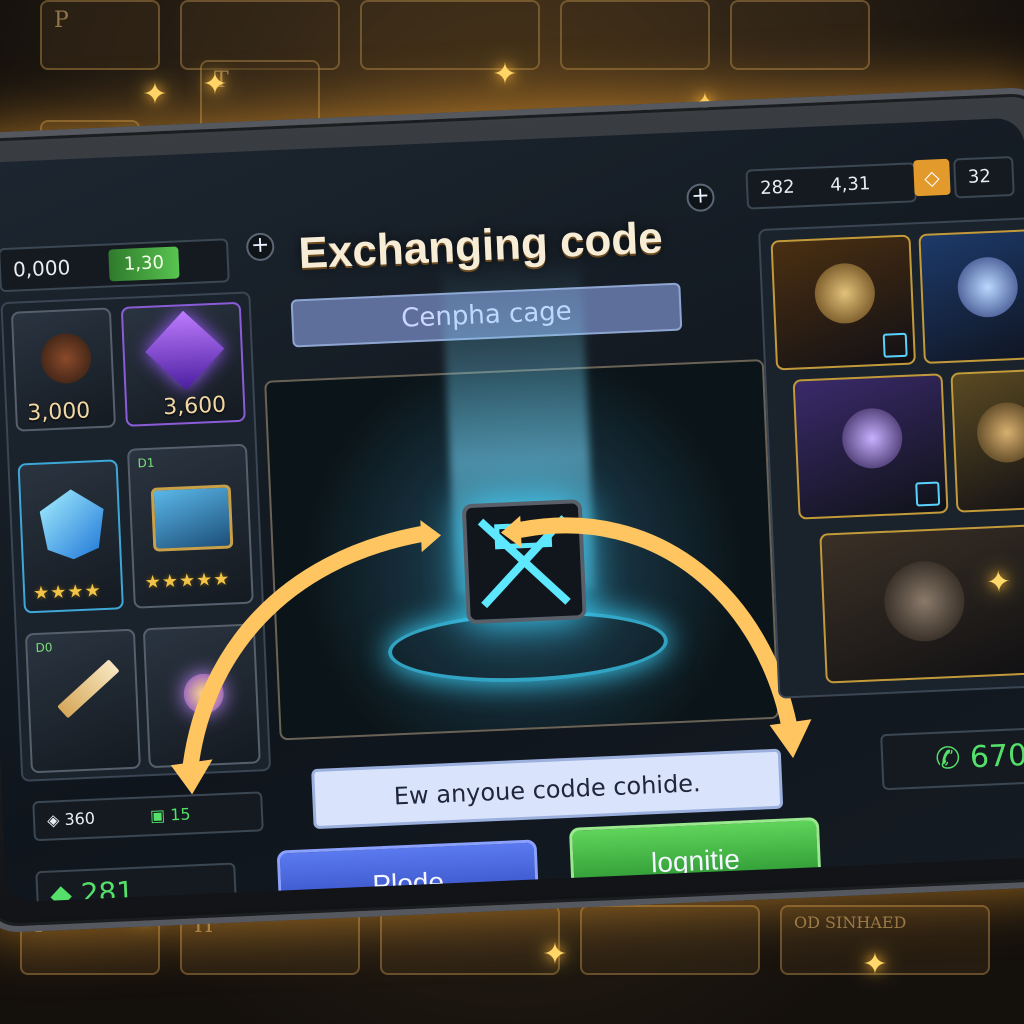  What do you see at coordinates (58, 412) in the screenshot?
I see `item-price: 3,000` at bounding box center [58, 412].